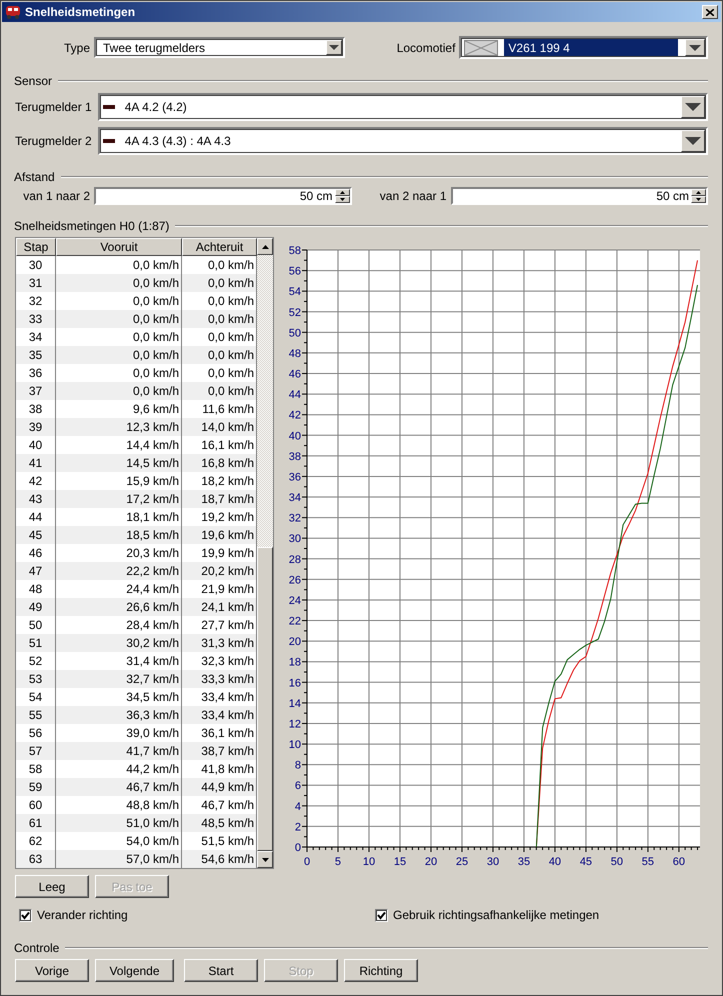  Describe the element at coordinates (369, 862) in the screenshot. I see `x-tick-label: 10` at that location.